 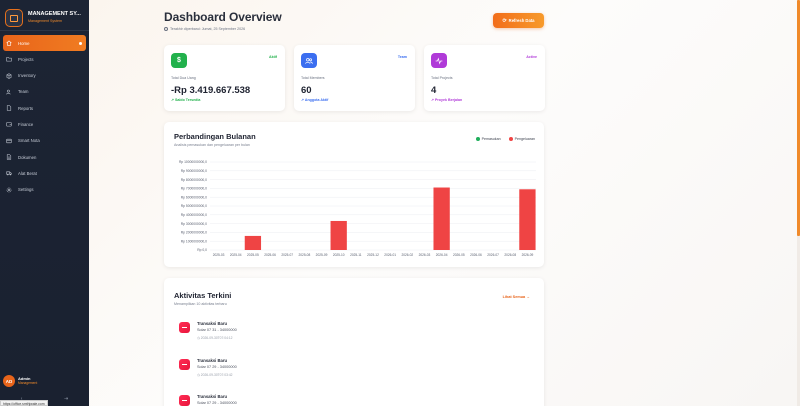 I want to click on app-subtitle: Management System, so click(x=45, y=20).